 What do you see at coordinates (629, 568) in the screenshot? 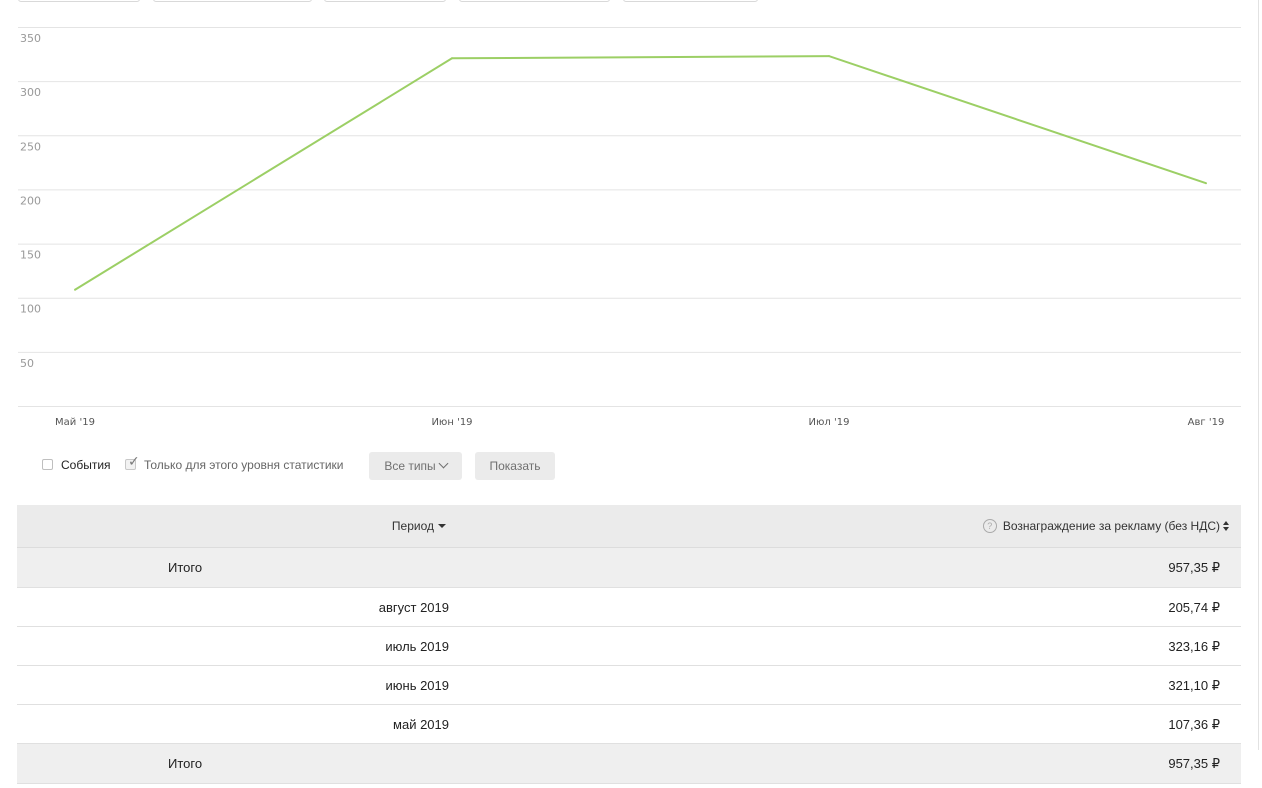
I see `table-total-row: Итого 957,35 ₽` at bounding box center [629, 568].